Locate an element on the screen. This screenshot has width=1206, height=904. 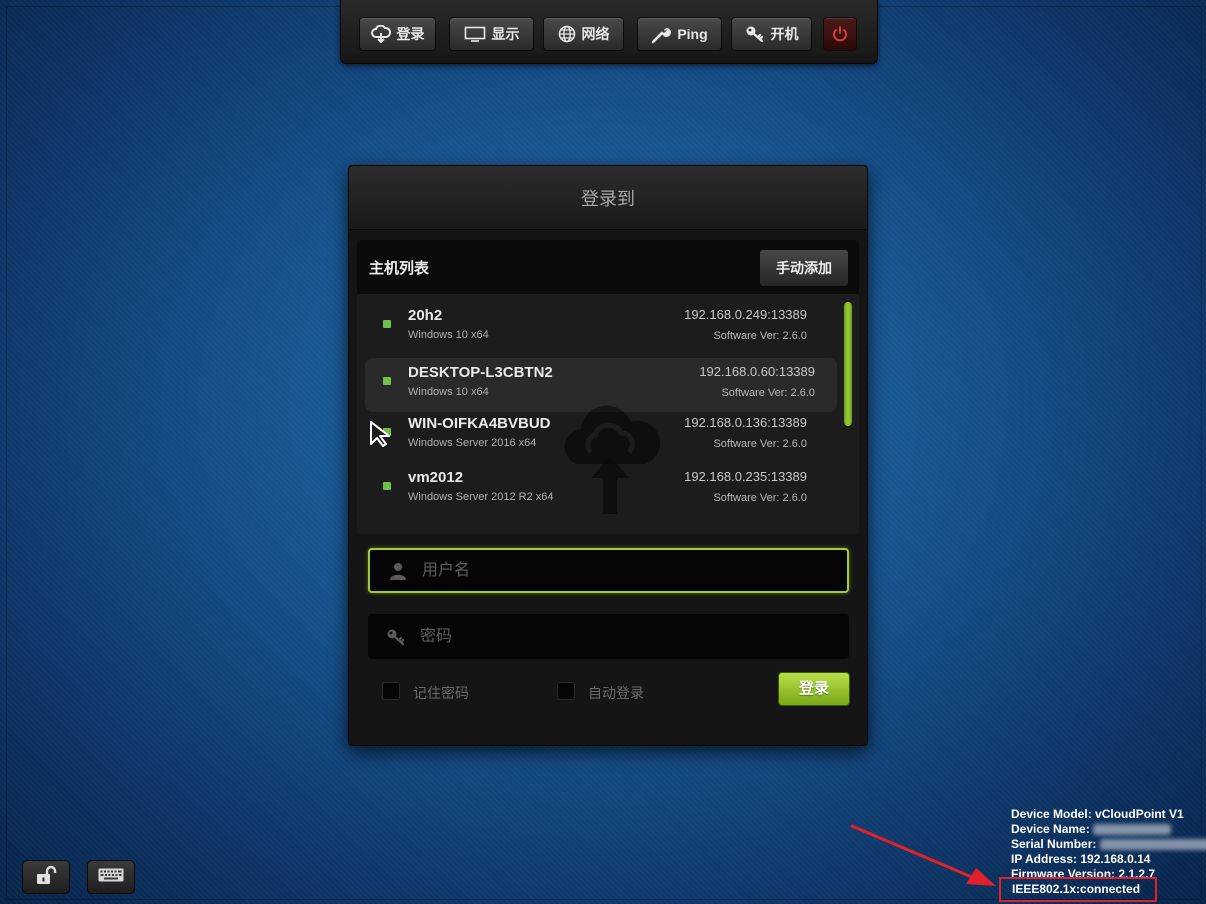
wake-tool-button: 开机 is located at coordinates (771, 34).